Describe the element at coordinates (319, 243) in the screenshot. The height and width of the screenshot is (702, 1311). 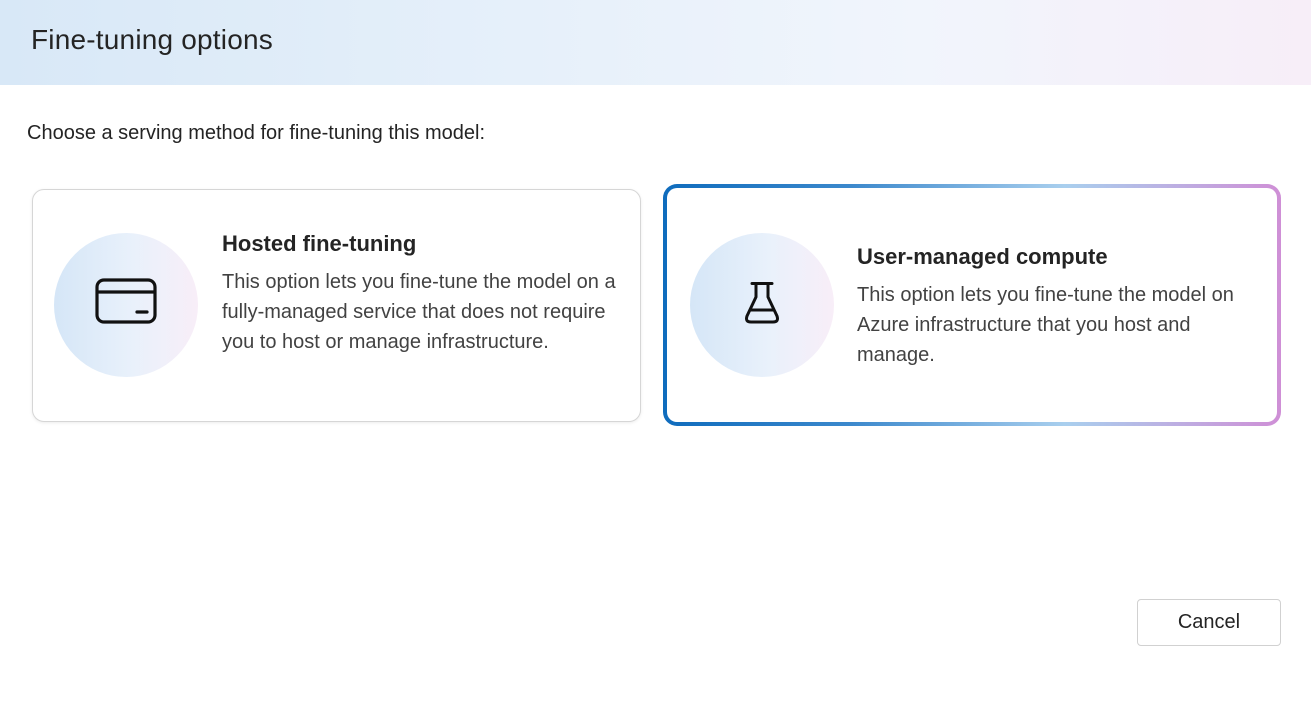
I see `option-title: Hosted fine-tuning` at that location.